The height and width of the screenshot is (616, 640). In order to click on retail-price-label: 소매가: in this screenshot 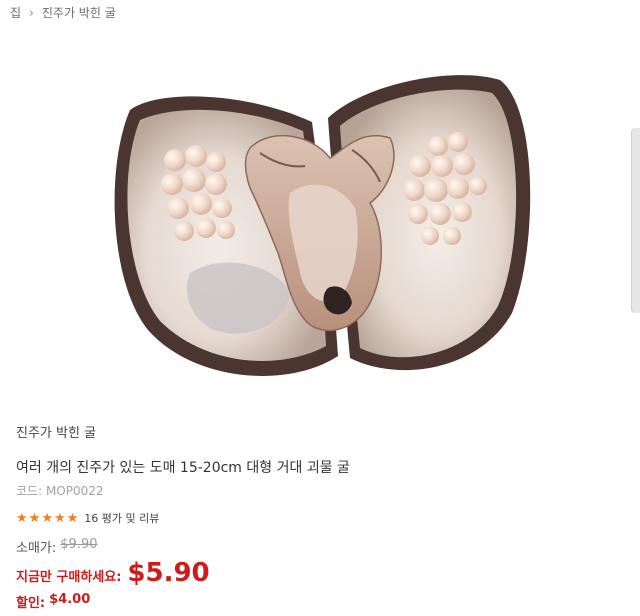, I will do `click(36, 548)`.